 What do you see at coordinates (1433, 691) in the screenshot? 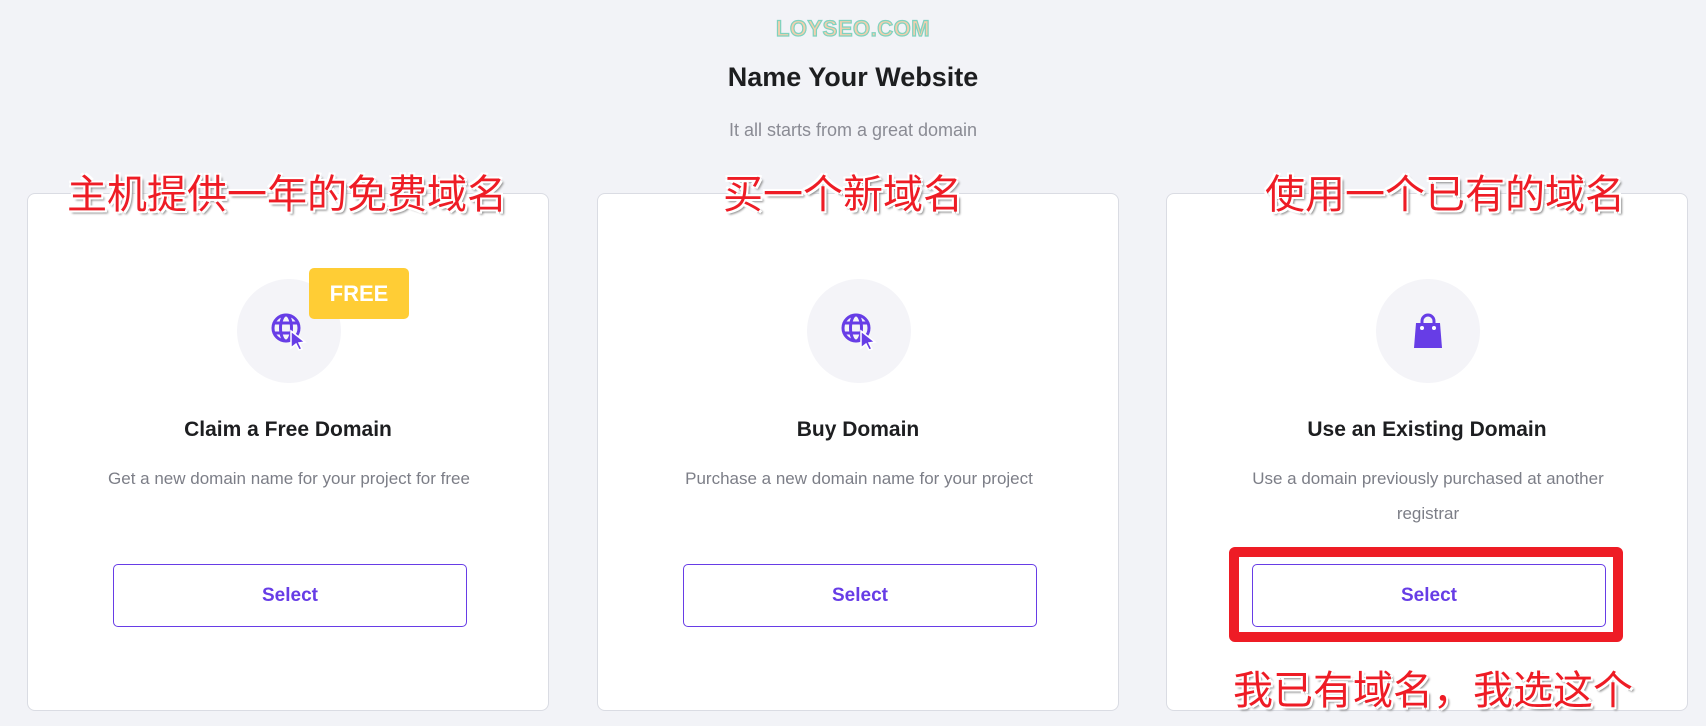
I see `annotation-choice: 我已有域名，我选这个` at bounding box center [1433, 691].